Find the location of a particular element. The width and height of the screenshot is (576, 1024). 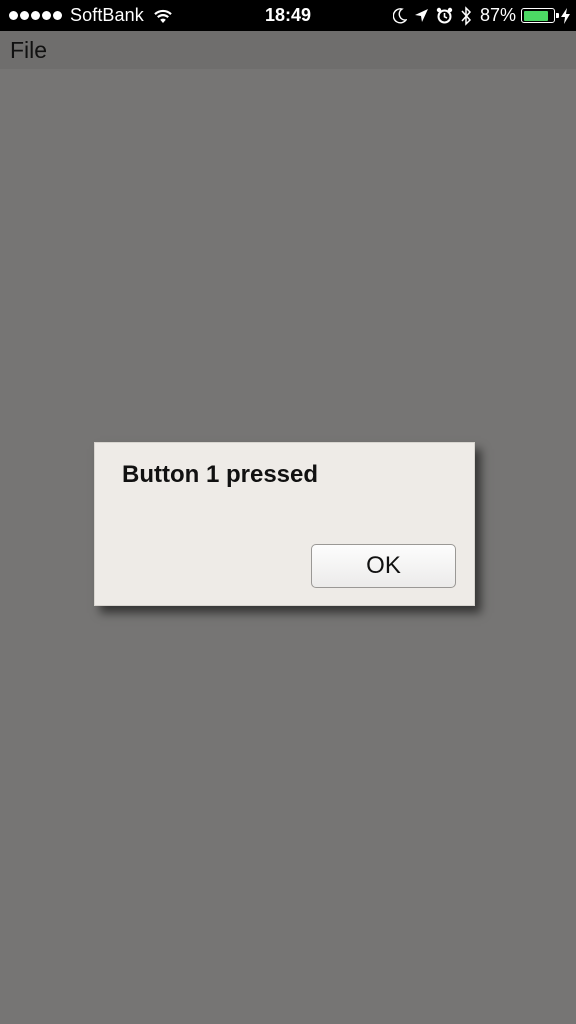

message-dialog: Button 1 pressed OK is located at coordinates (284, 524).